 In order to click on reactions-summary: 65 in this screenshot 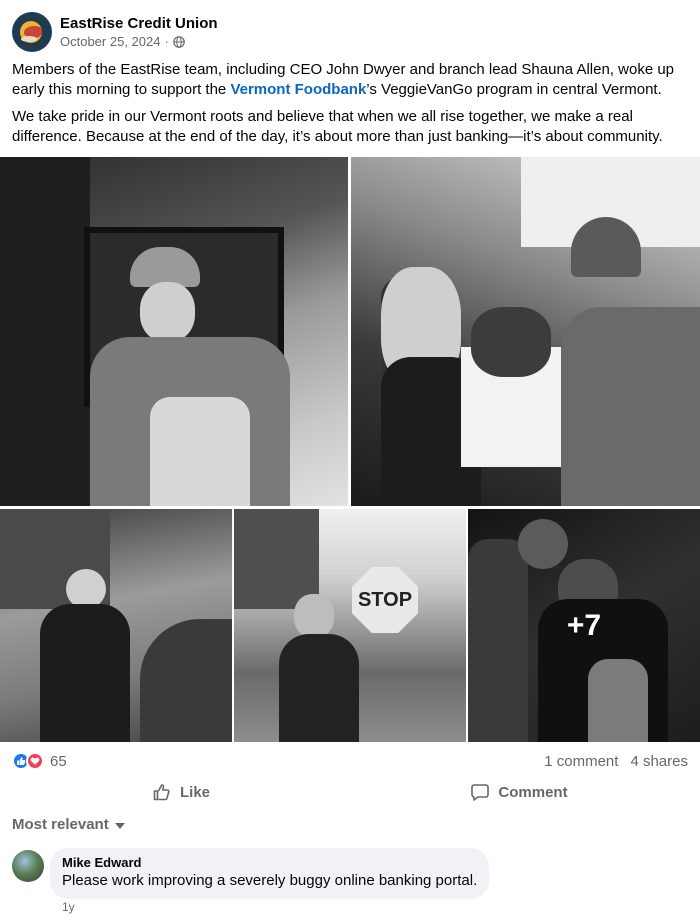, I will do `click(39, 761)`.